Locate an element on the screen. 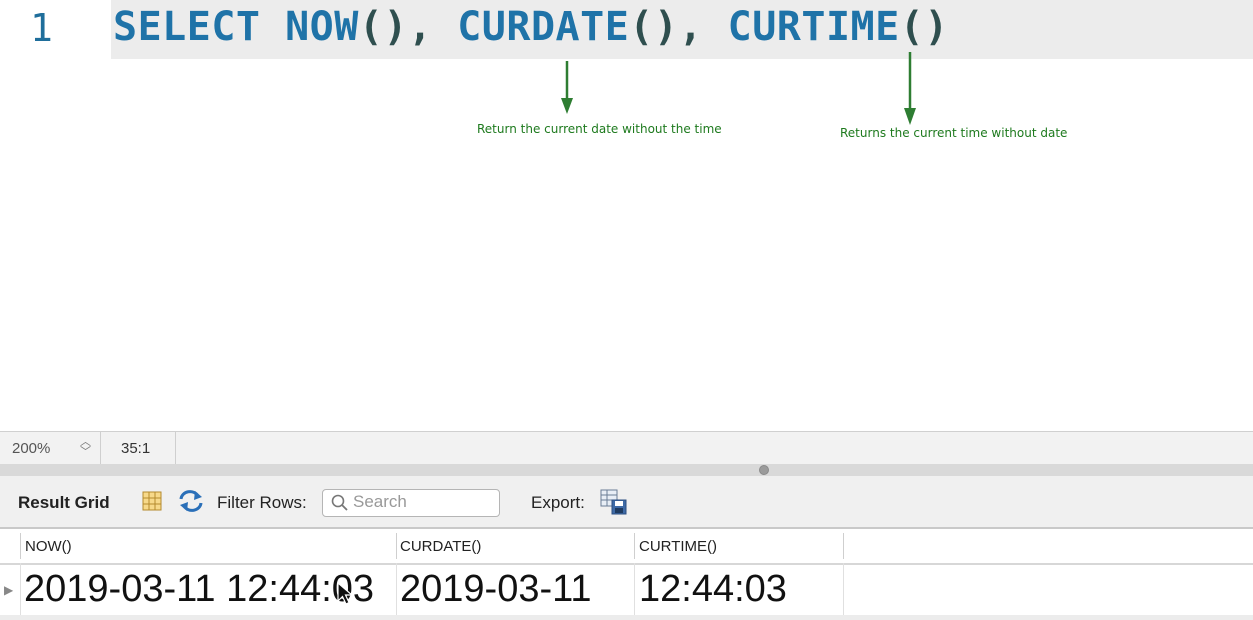  column-header-curtime: CURTIME() is located at coordinates (739, 546).